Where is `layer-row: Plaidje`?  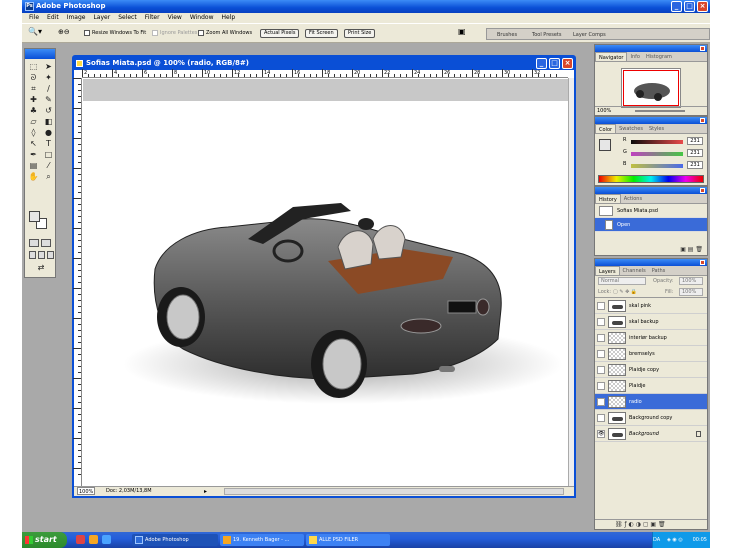
layer-row: Plaidje is located at coordinates (651, 386).